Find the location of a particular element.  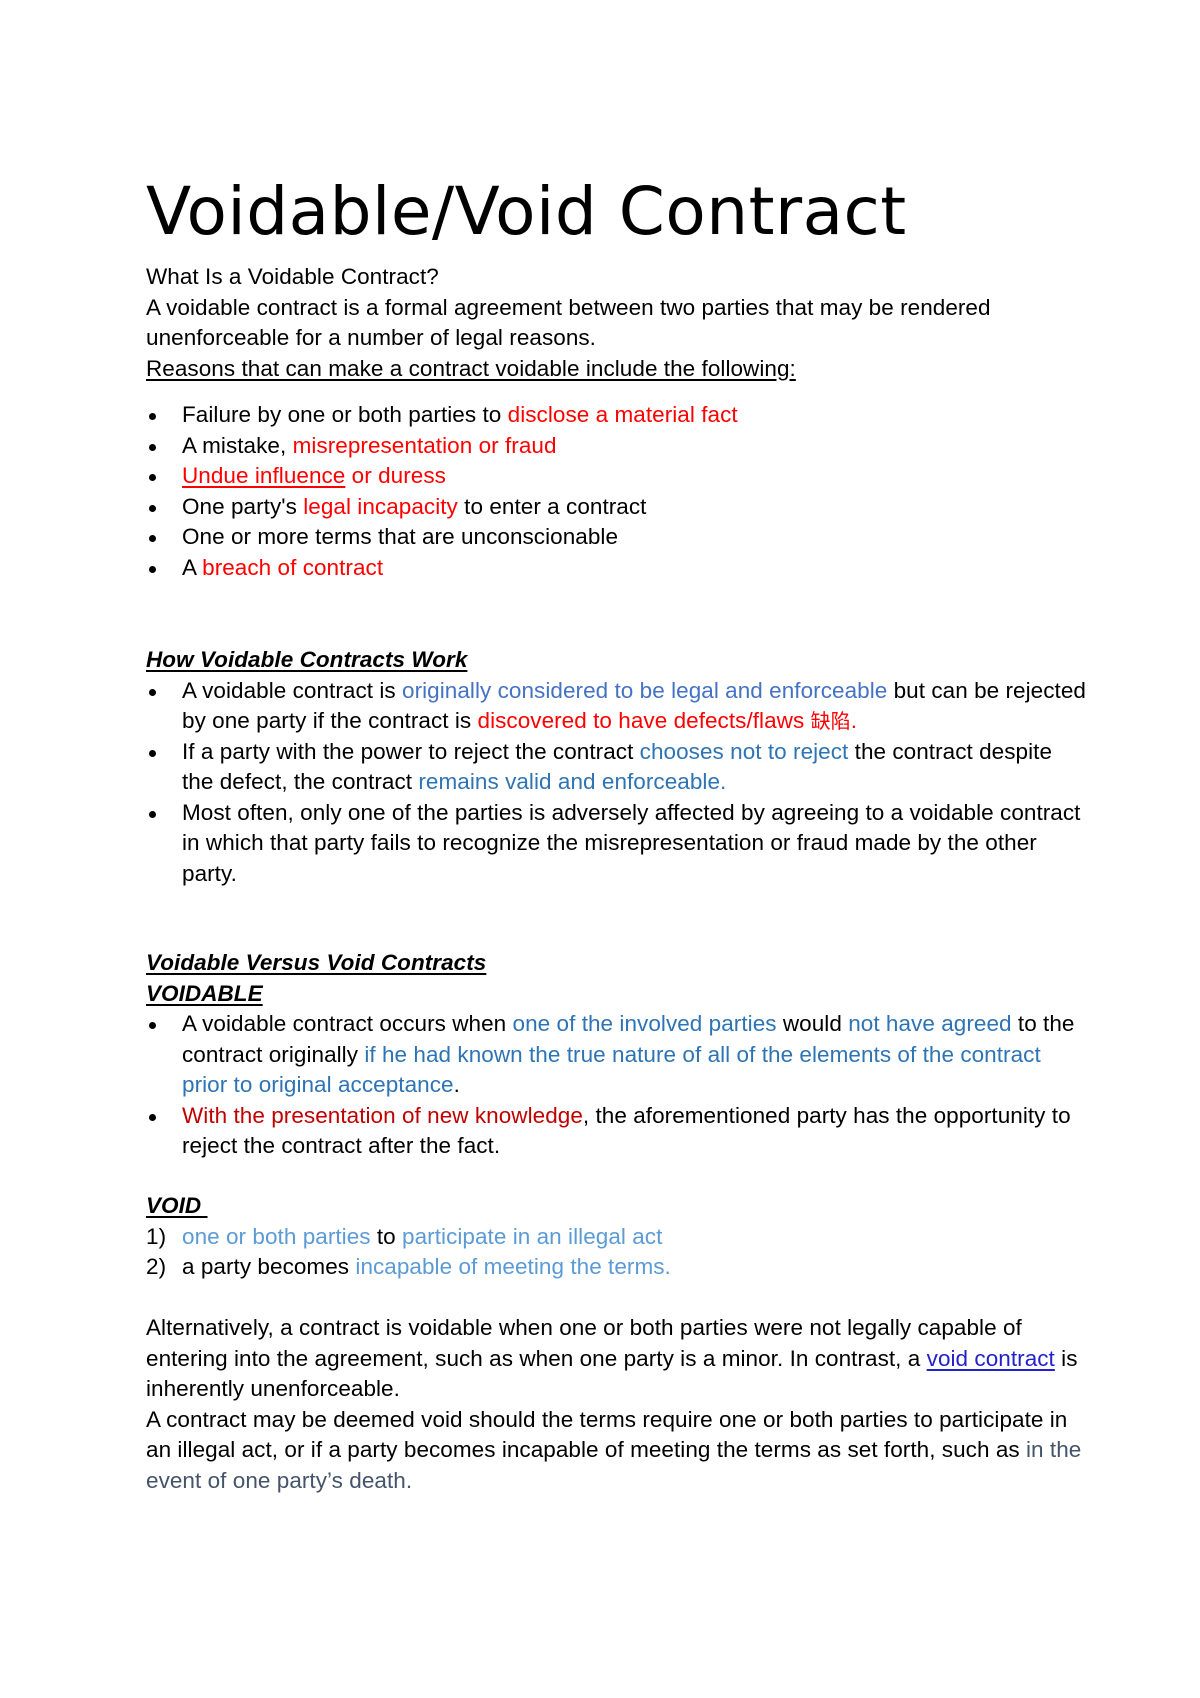

document-title: Voidable/Void Contract is located at coordinates (526, 211).